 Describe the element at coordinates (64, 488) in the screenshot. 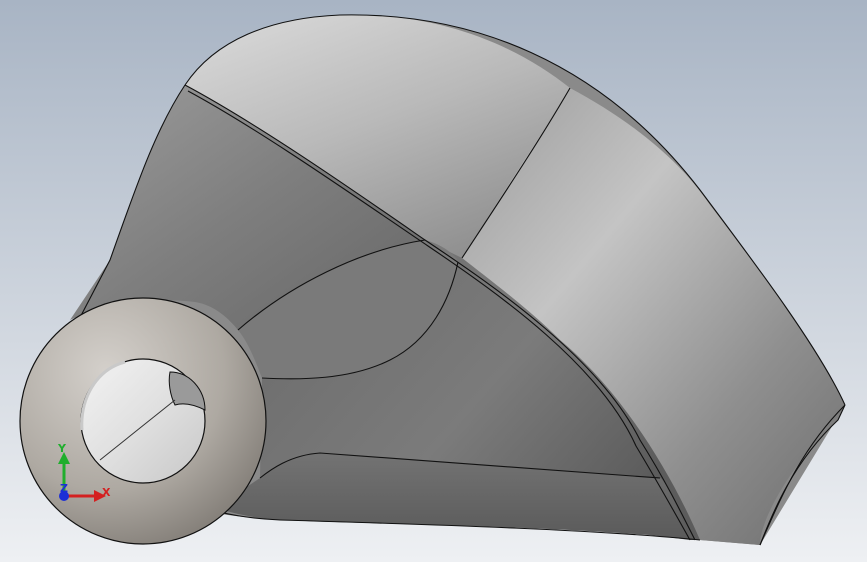

I see `z-axis-label: Z` at that location.